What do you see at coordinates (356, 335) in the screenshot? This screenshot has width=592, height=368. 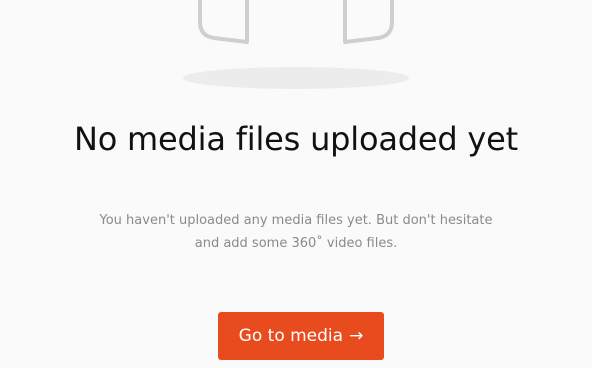 I see `arrow-right-icon: →` at bounding box center [356, 335].